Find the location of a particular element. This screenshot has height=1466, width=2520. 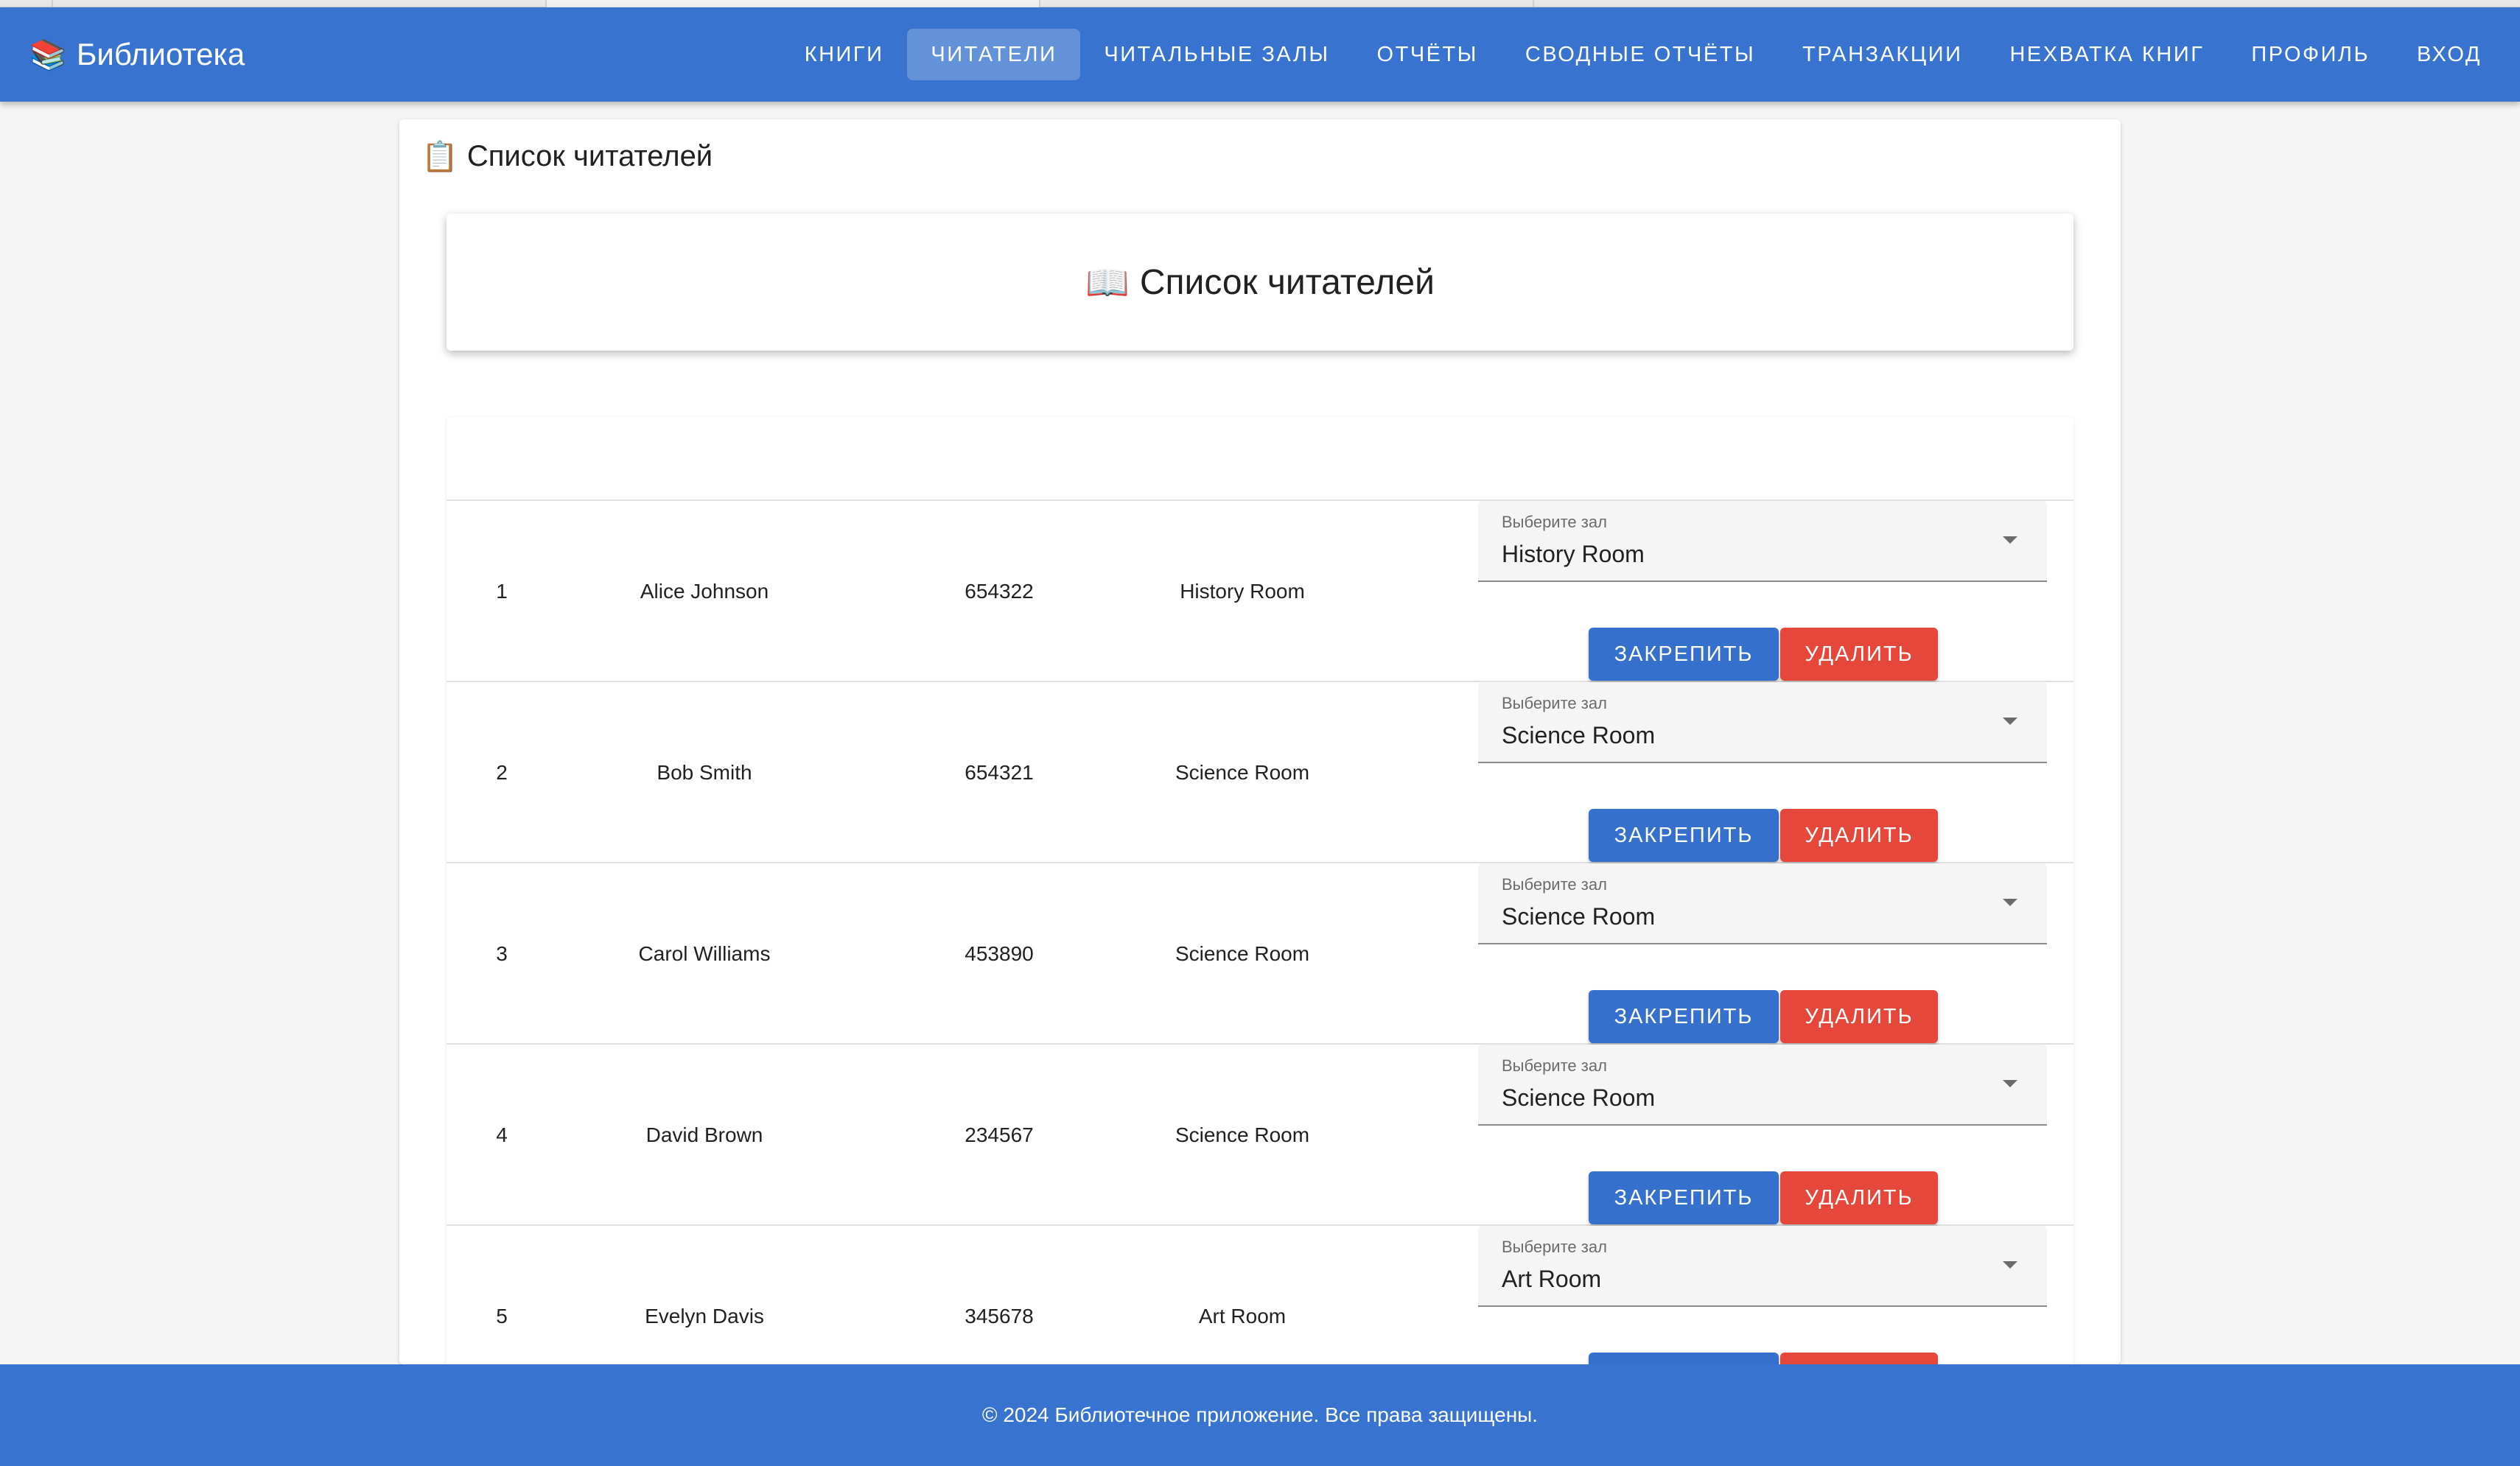

reader-room: History Room is located at coordinates (1242, 592).